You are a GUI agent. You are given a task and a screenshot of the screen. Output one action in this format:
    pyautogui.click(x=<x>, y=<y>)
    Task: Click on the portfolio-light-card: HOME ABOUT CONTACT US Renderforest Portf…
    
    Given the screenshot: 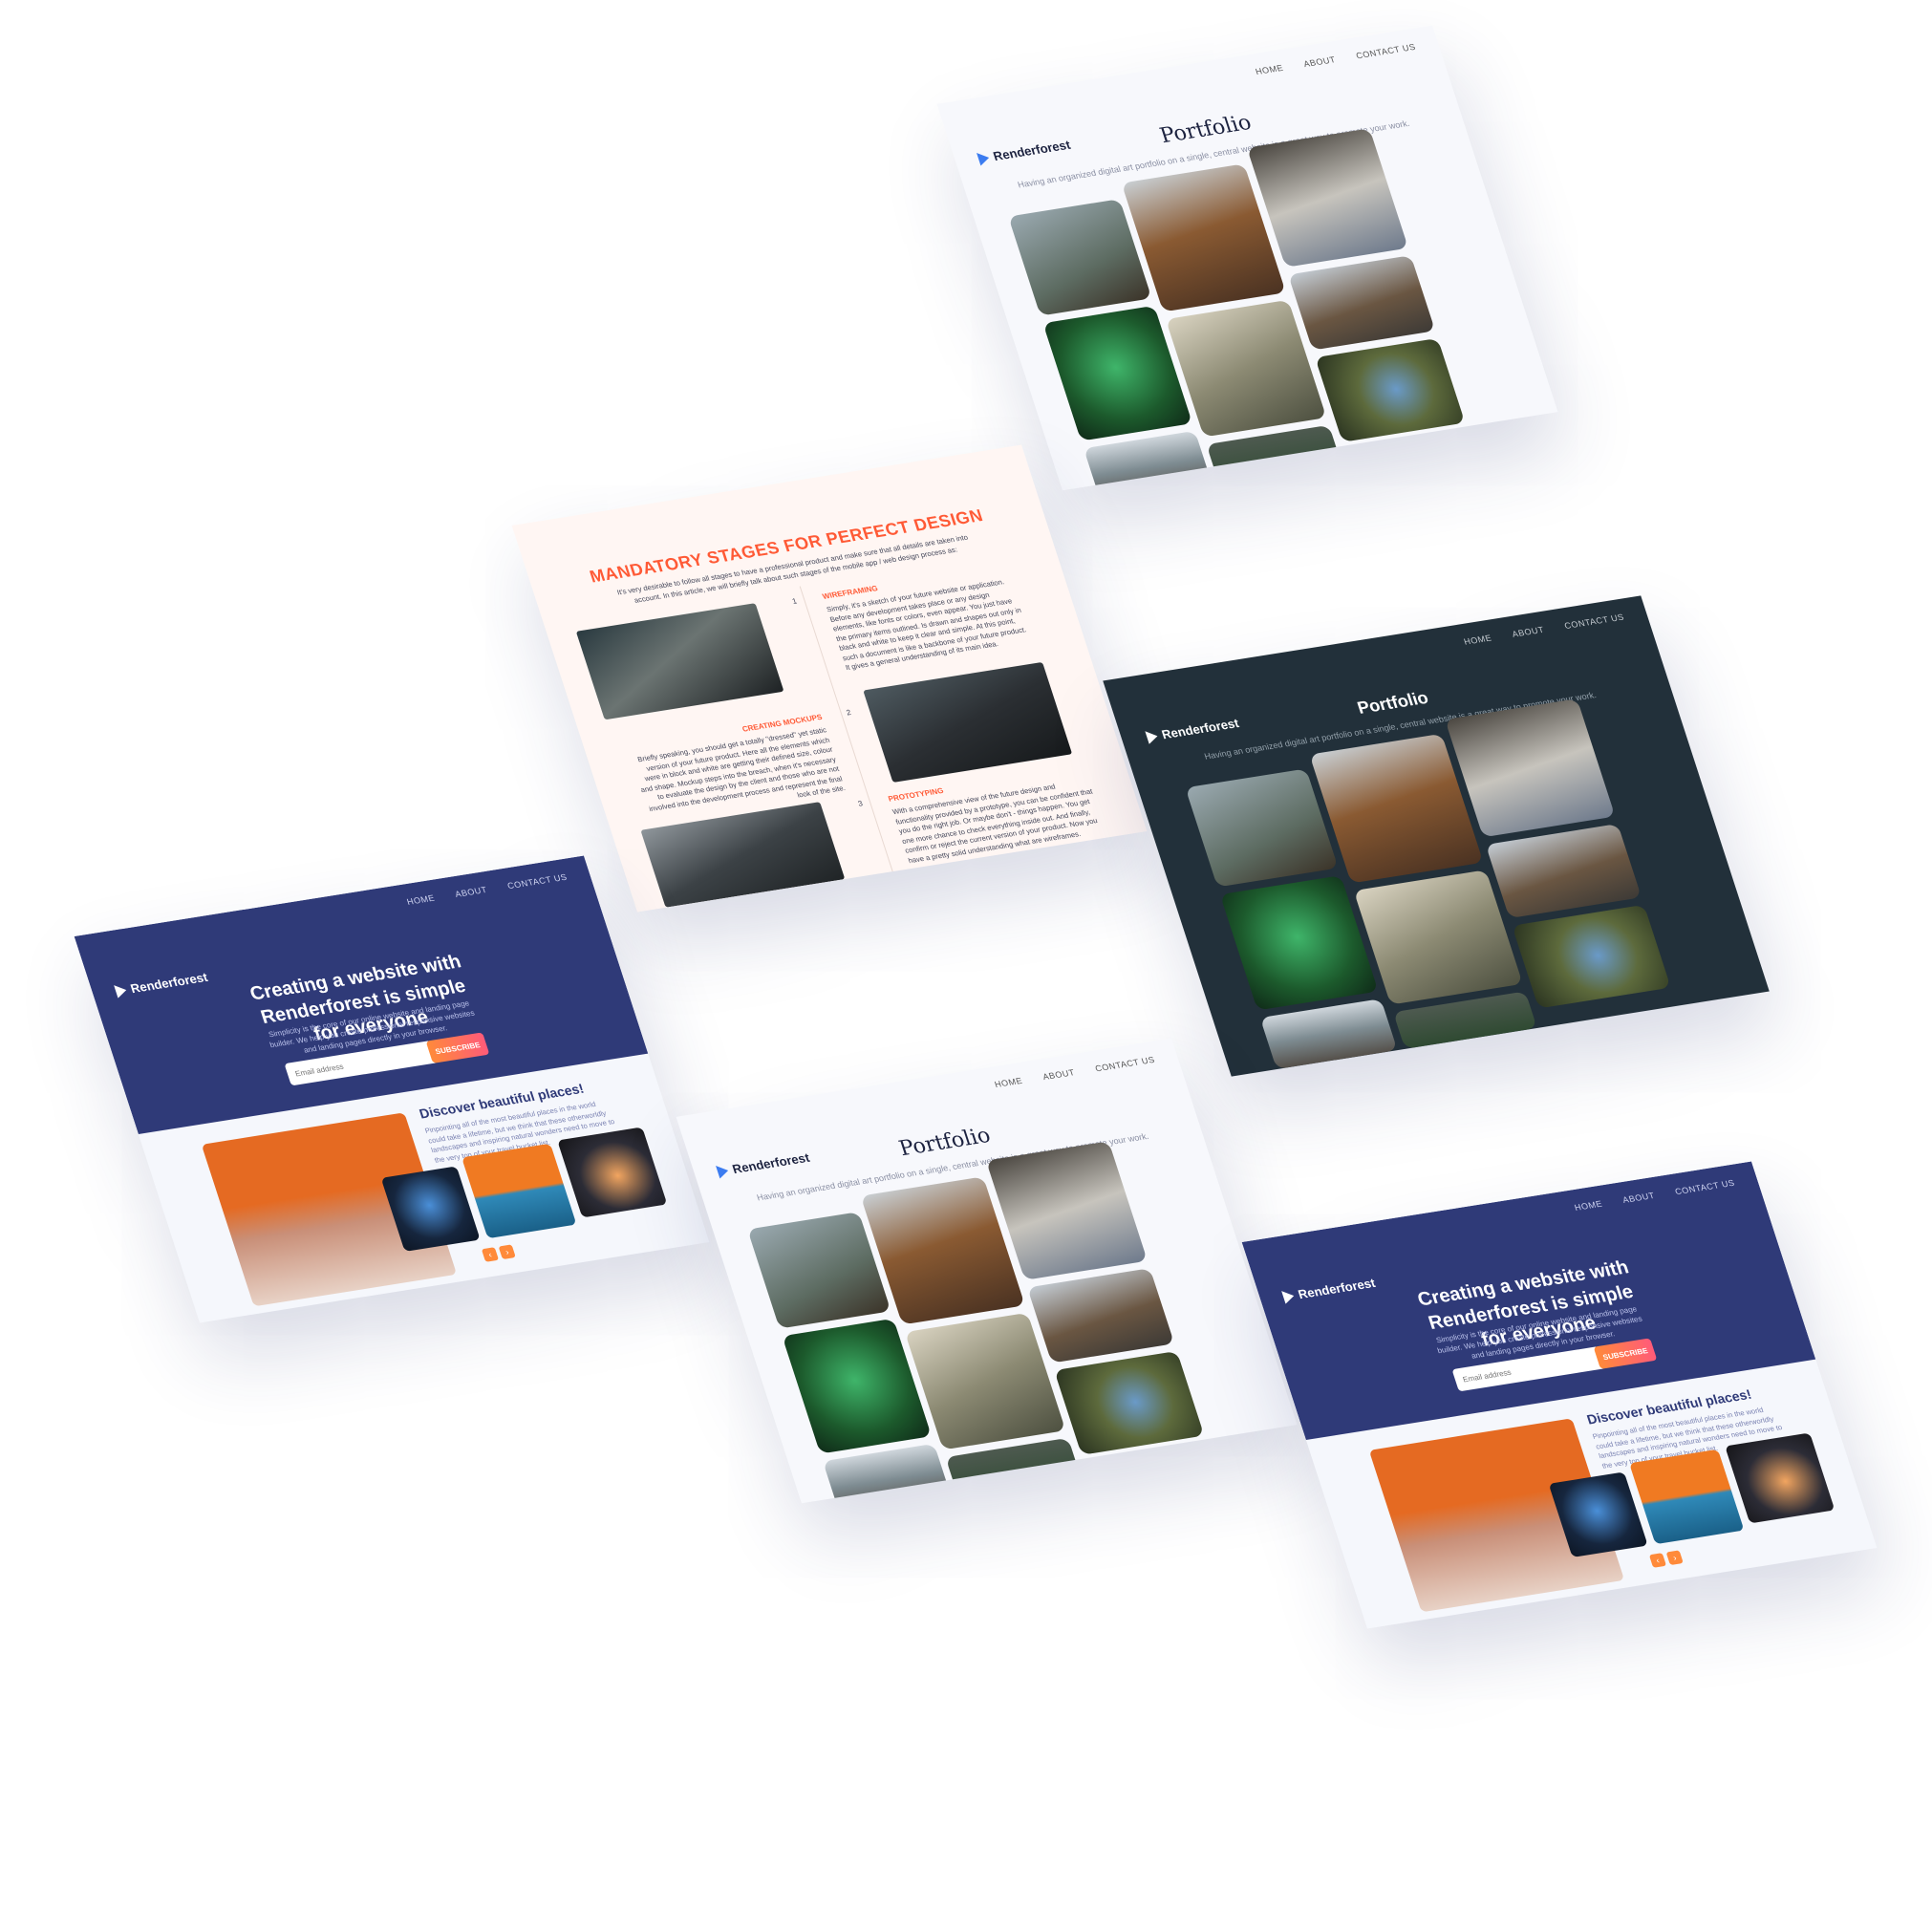 What is the action you would take?
    pyautogui.click(x=1247, y=258)
    